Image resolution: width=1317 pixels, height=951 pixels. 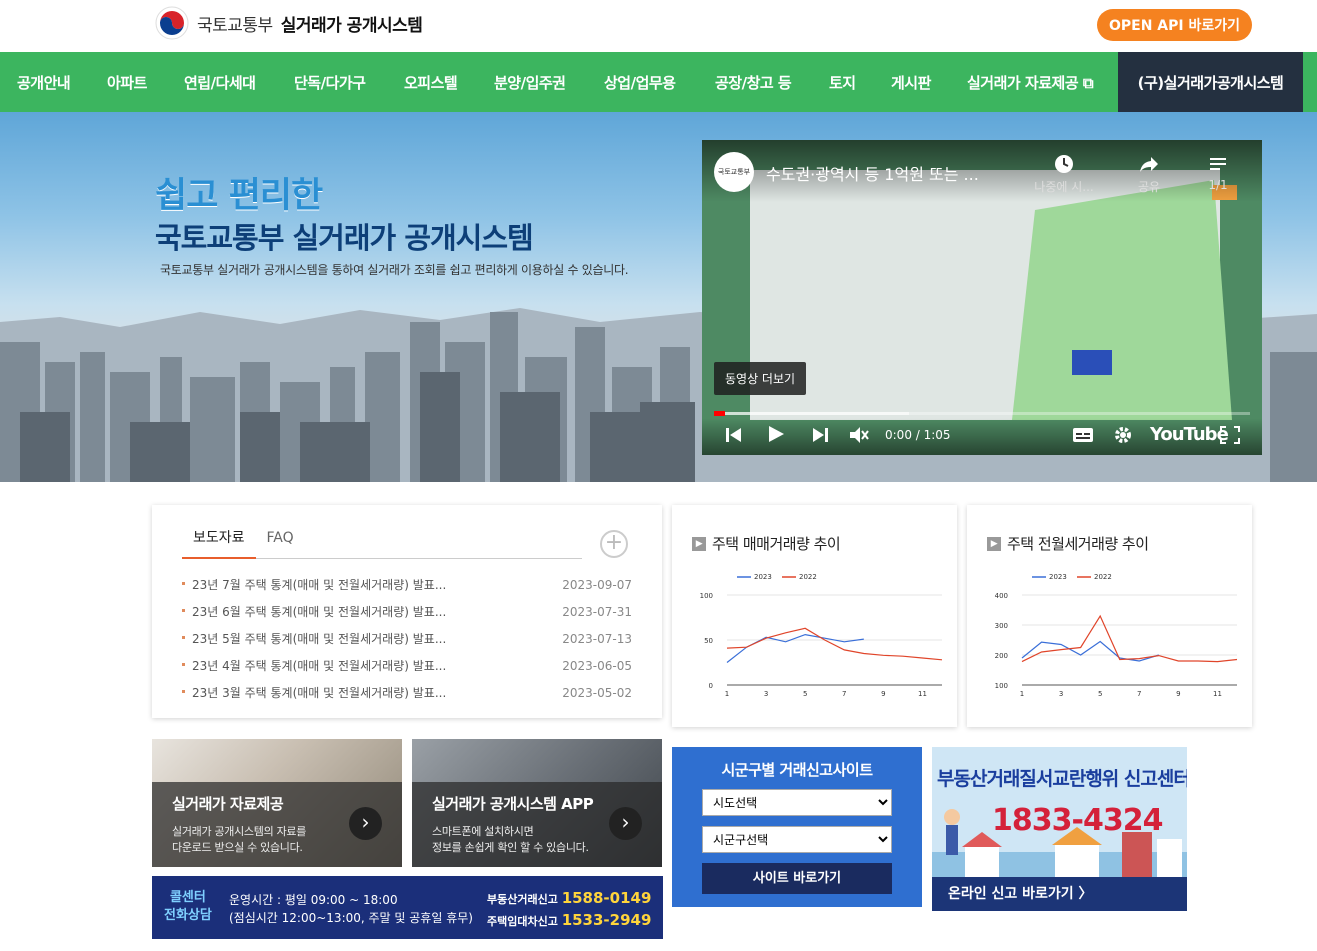 What do you see at coordinates (1083, 435) in the screenshot?
I see `captions-icon` at bounding box center [1083, 435].